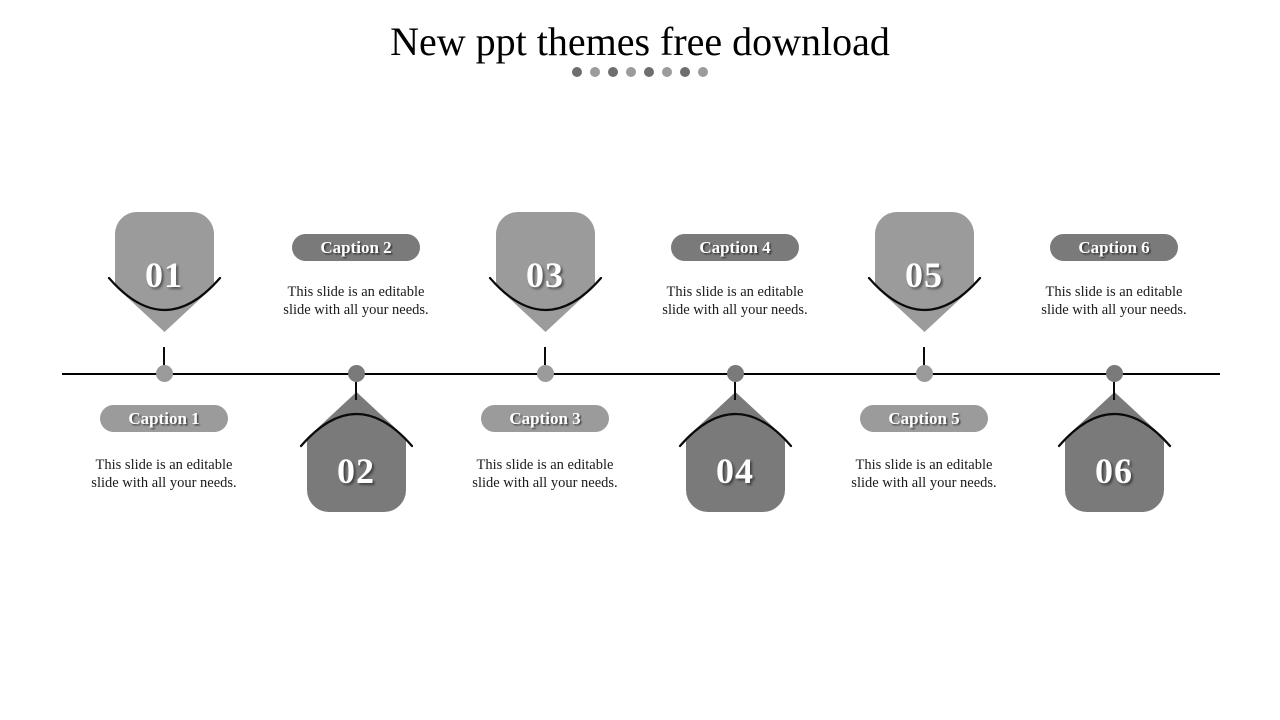 This screenshot has width=1280, height=720. I want to click on page-title: New ppt themes free download, so click(640, 41).